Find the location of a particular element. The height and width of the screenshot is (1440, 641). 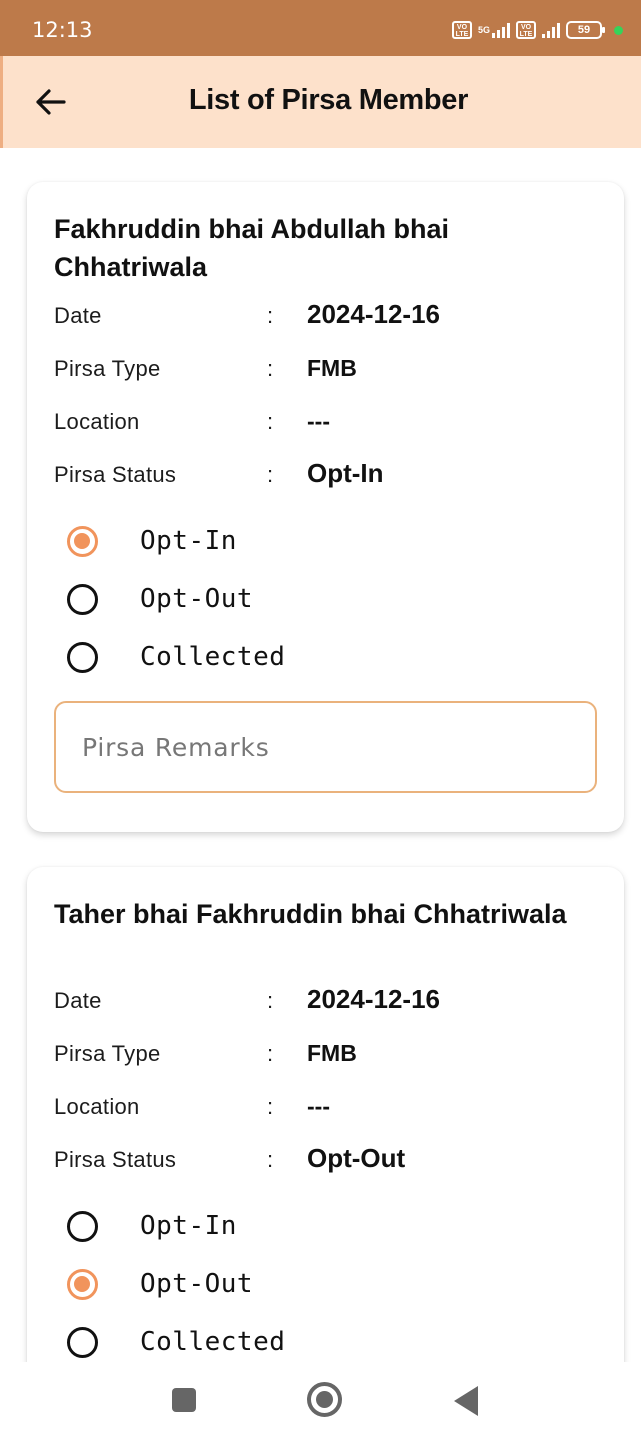

system-nav-bar is located at coordinates (320, 1401).